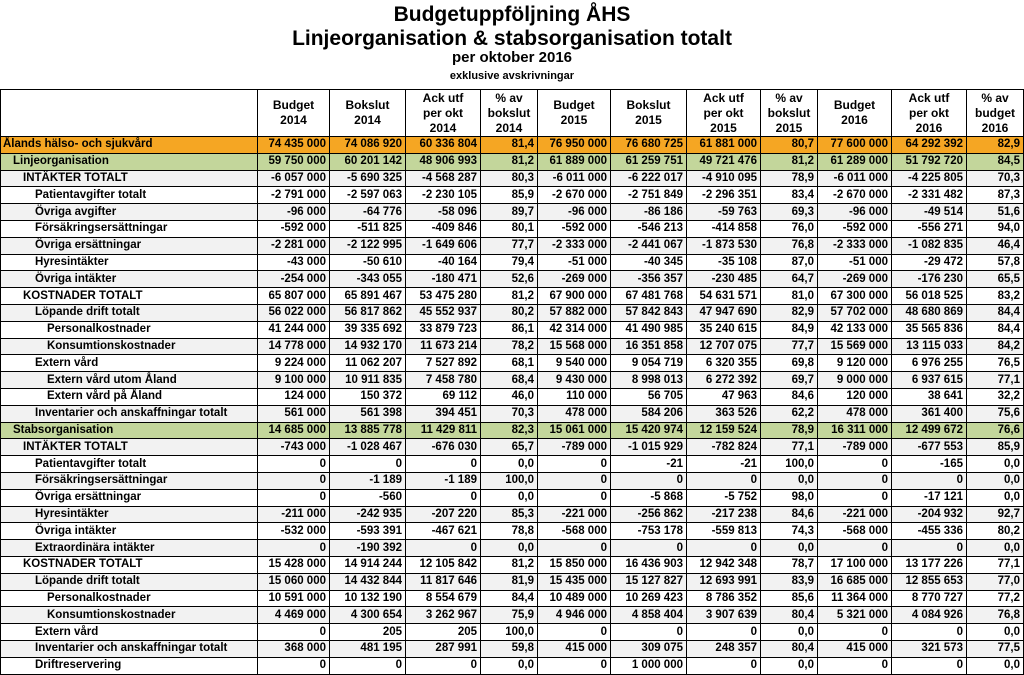 The width and height of the screenshot is (1024, 675). What do you see at coordinates (129, 363) in the screenshot?
I see `row-label: Extern vård` at bounding box center [129, 363].